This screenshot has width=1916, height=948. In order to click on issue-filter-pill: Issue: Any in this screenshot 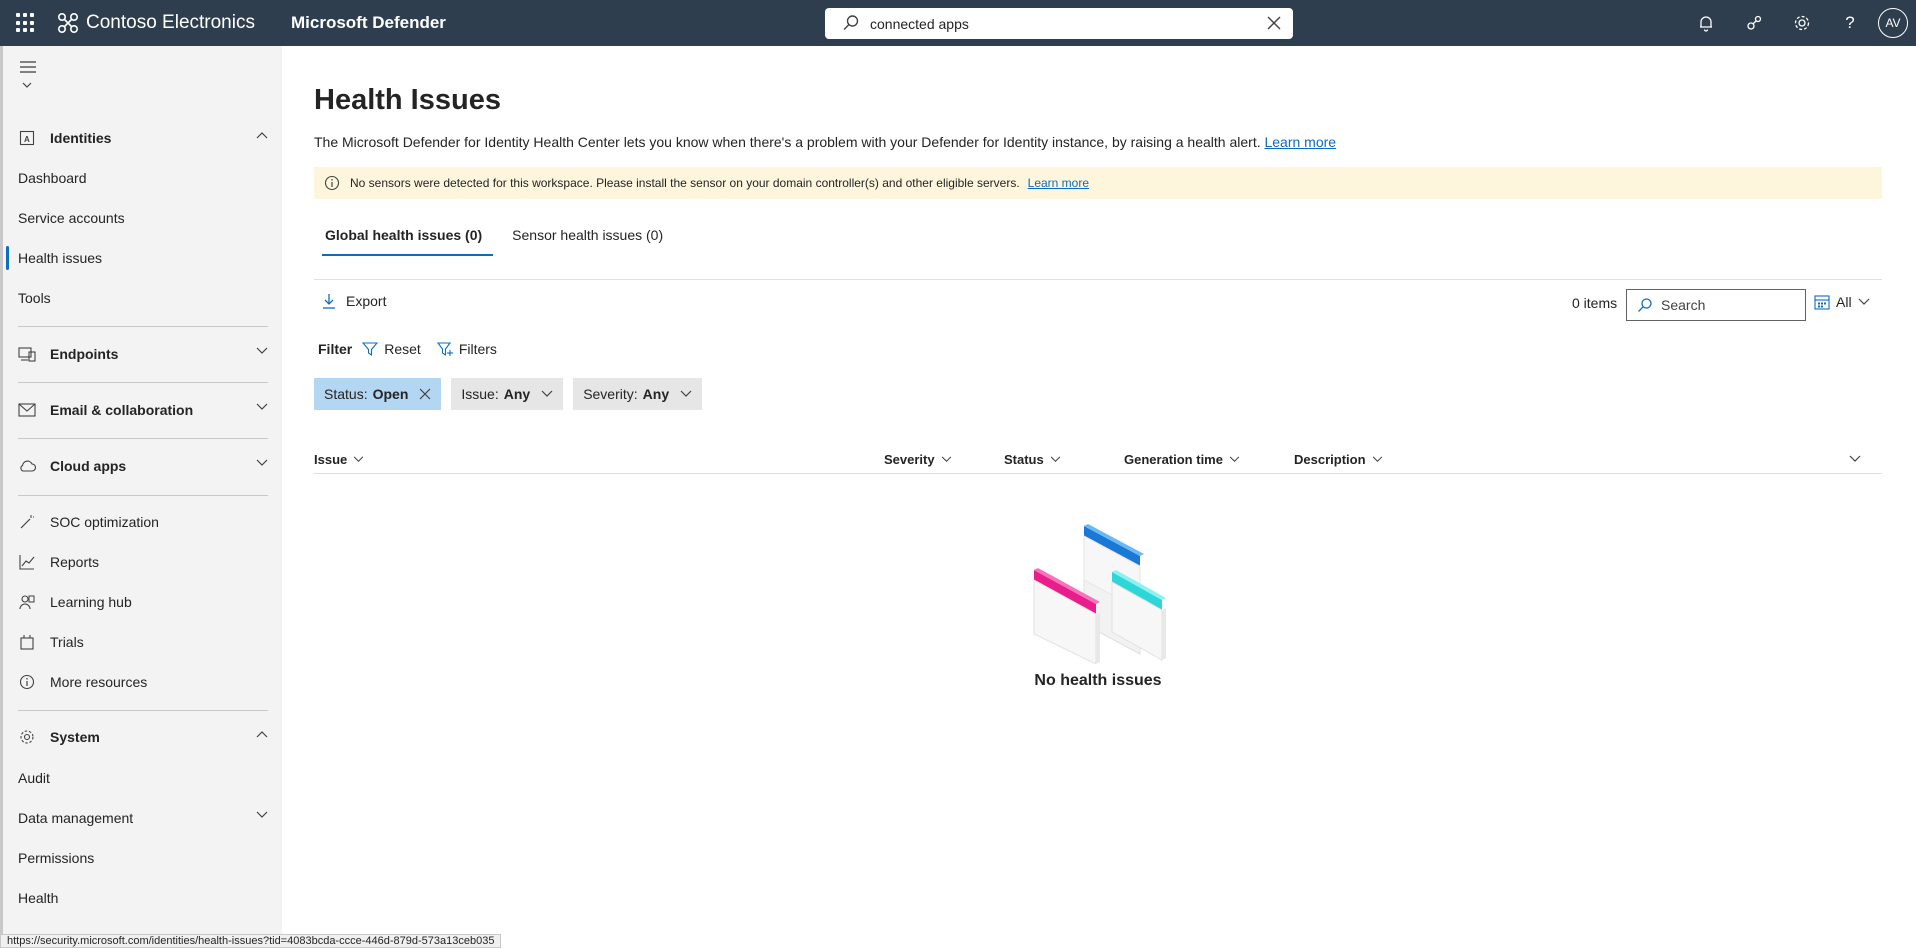, I will do `click(507, 394)`.